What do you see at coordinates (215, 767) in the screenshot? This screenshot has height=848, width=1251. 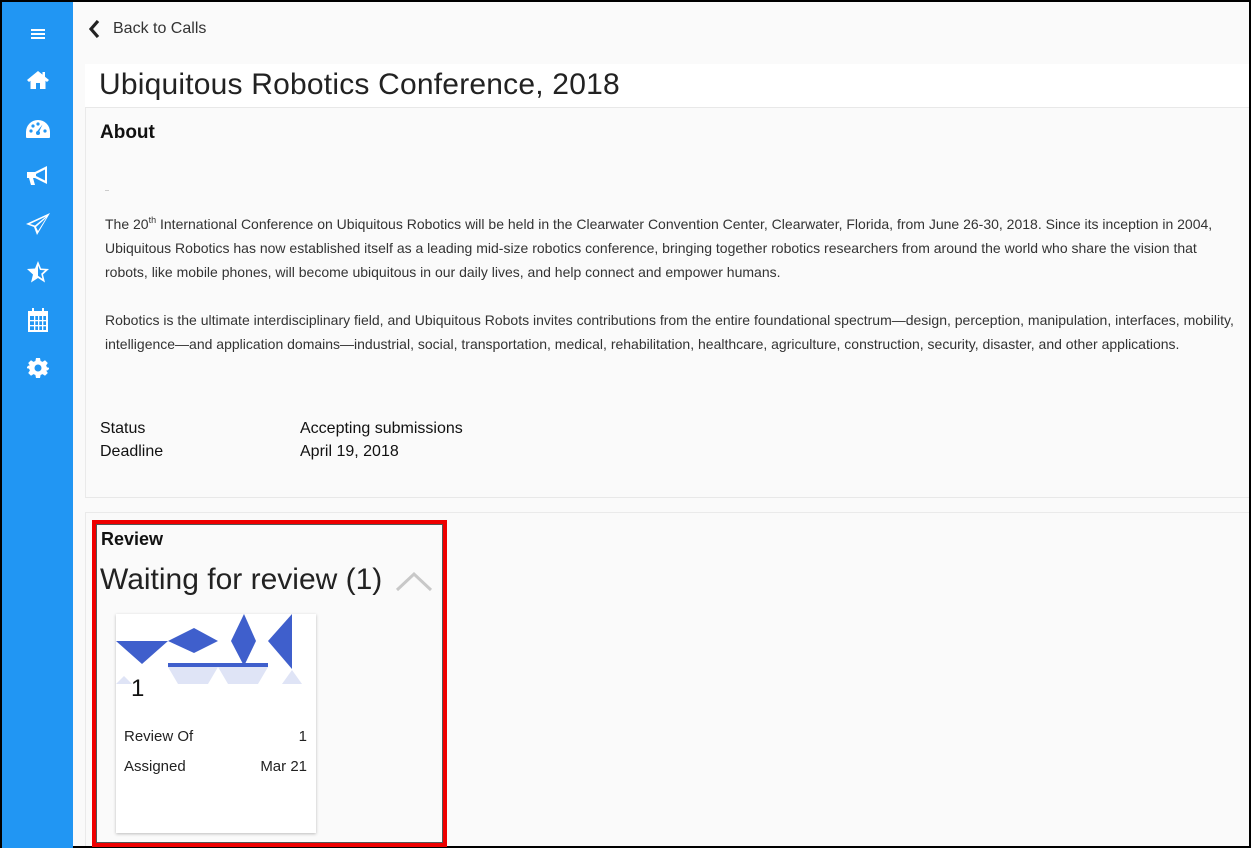 I see `assigned-row: Assigned Mar 21` at bounding box center [215, 767].